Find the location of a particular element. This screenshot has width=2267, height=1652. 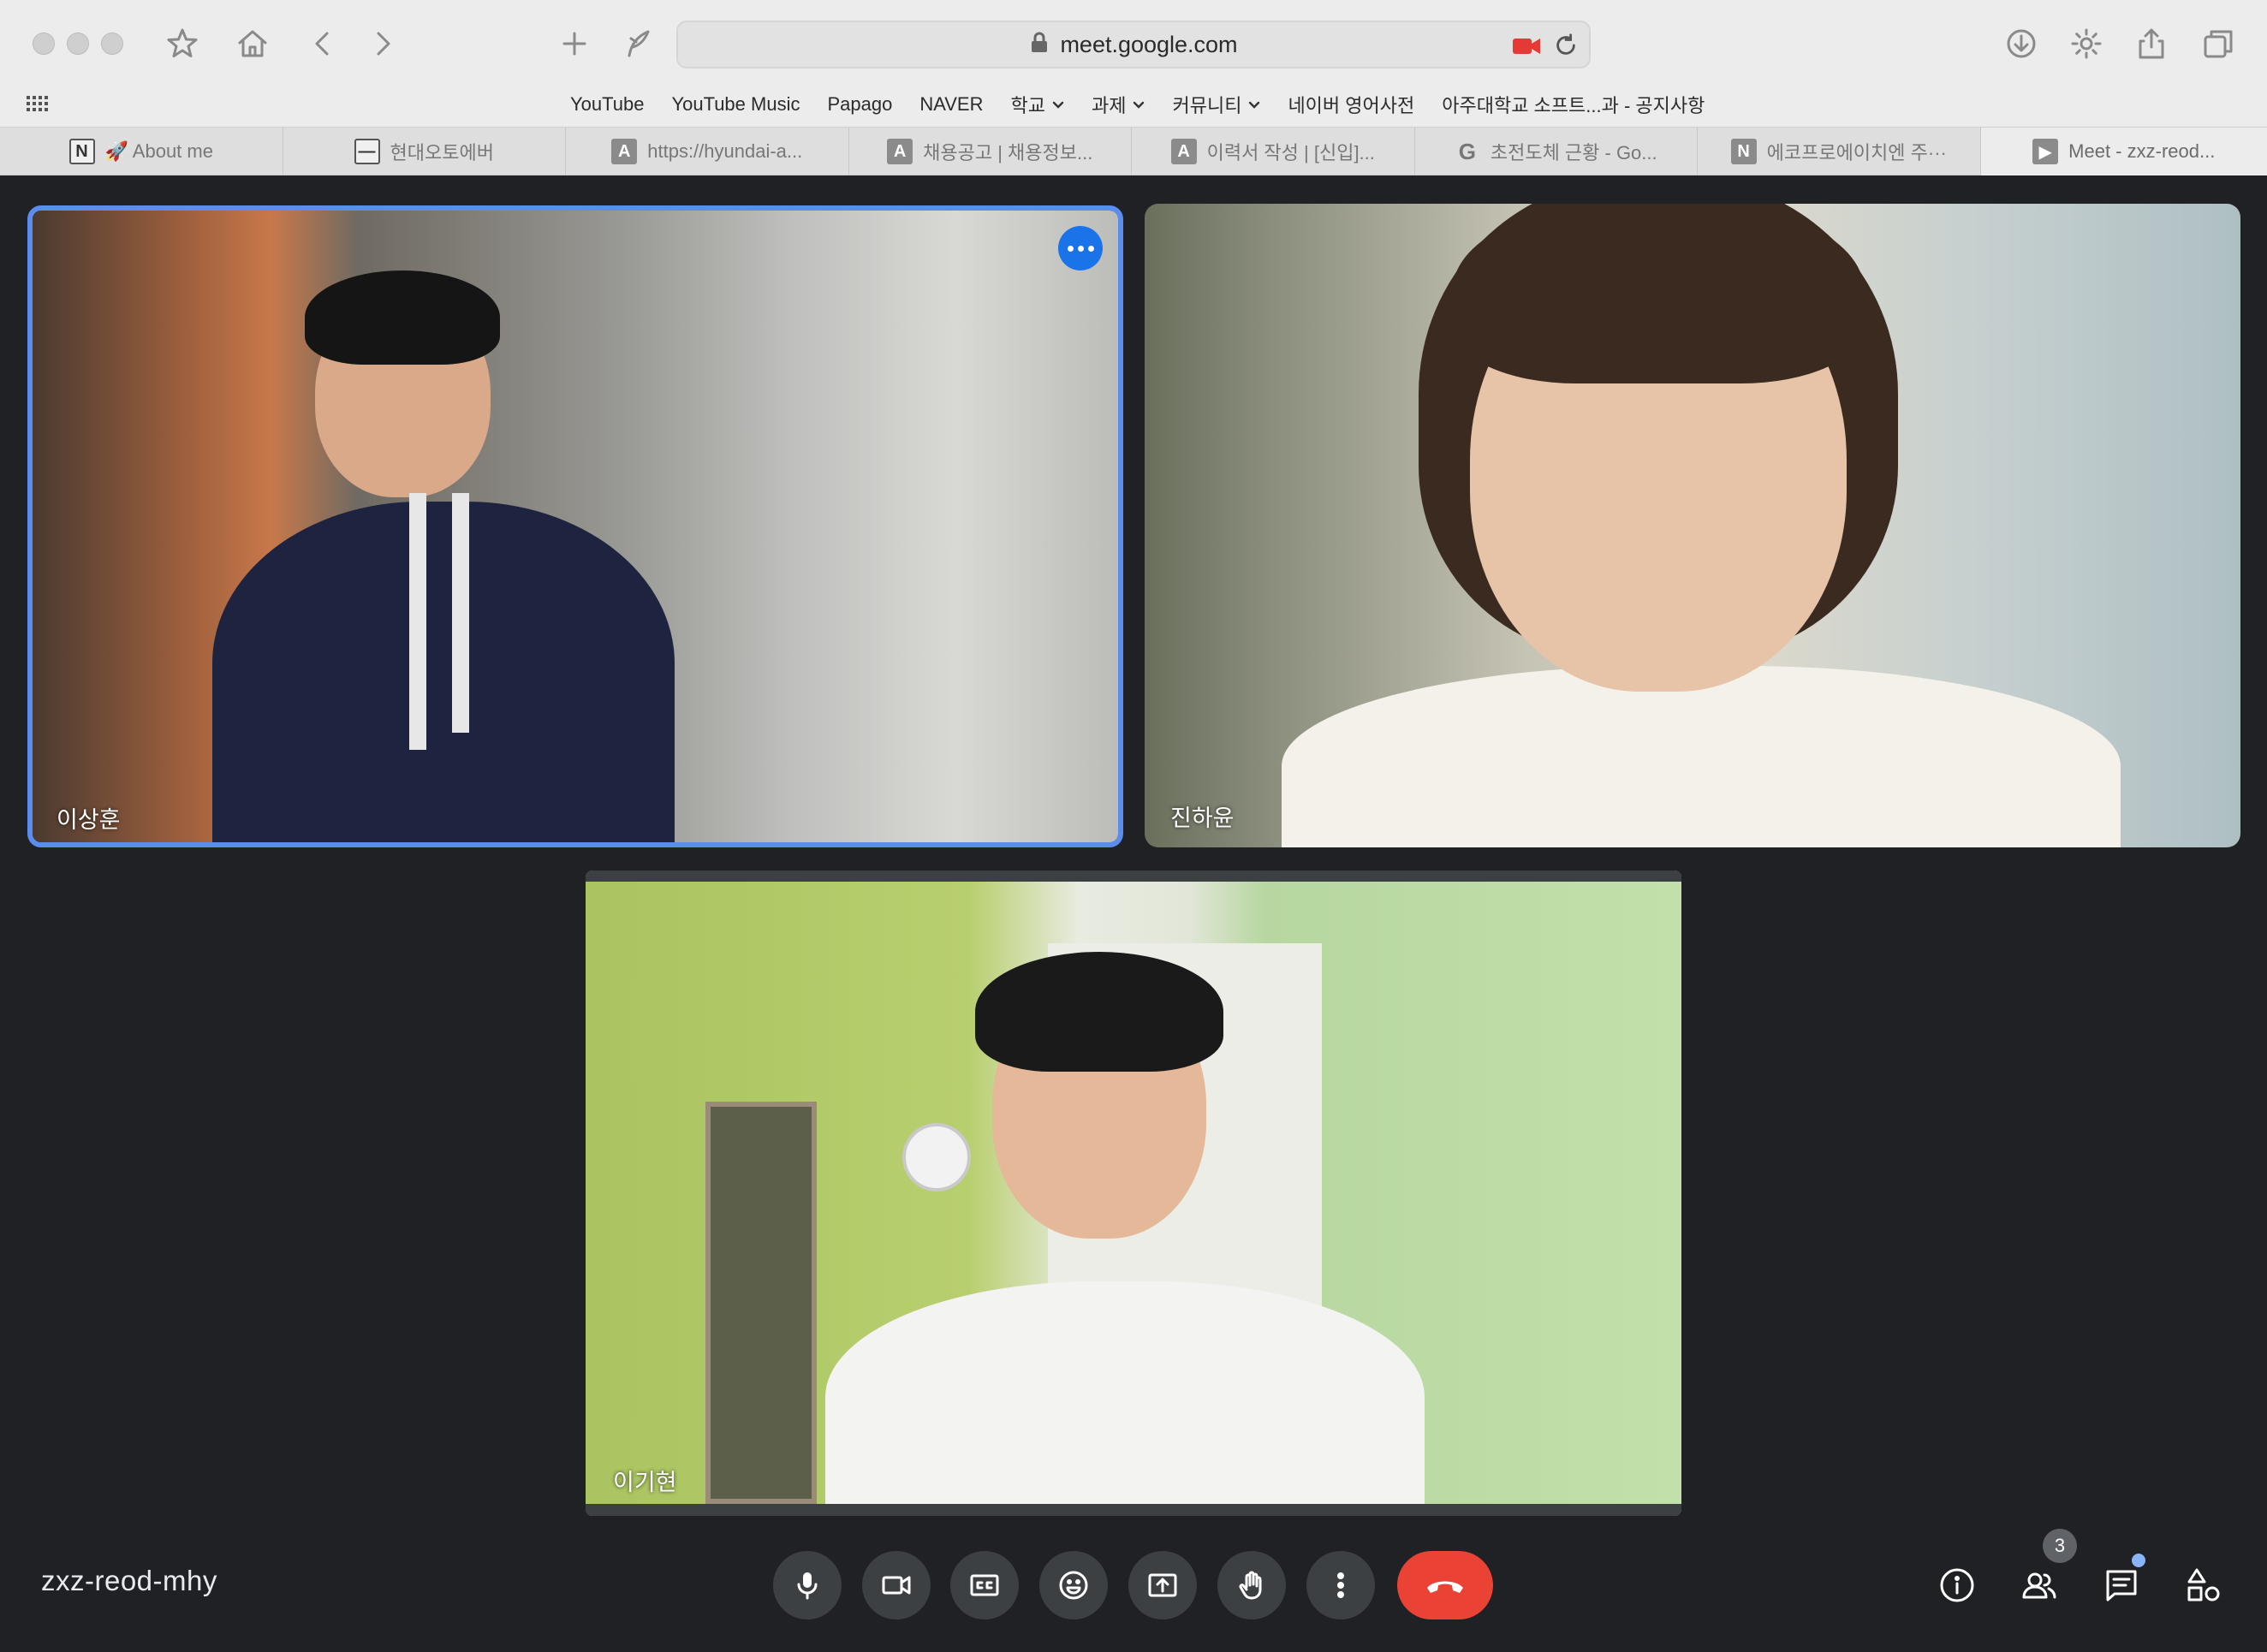

bookmark-item: 아주대학교 소프트...과 - 공지사항 is located at coordinates (1573, 104).